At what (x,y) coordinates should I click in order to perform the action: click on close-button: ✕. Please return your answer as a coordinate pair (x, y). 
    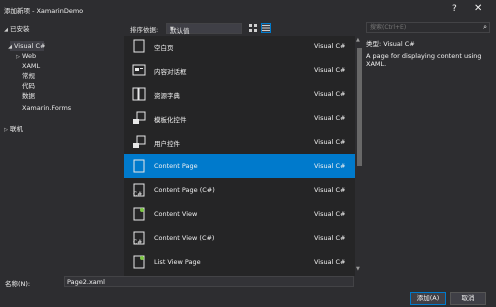
    Looking at the image, I should click on (478, 8).